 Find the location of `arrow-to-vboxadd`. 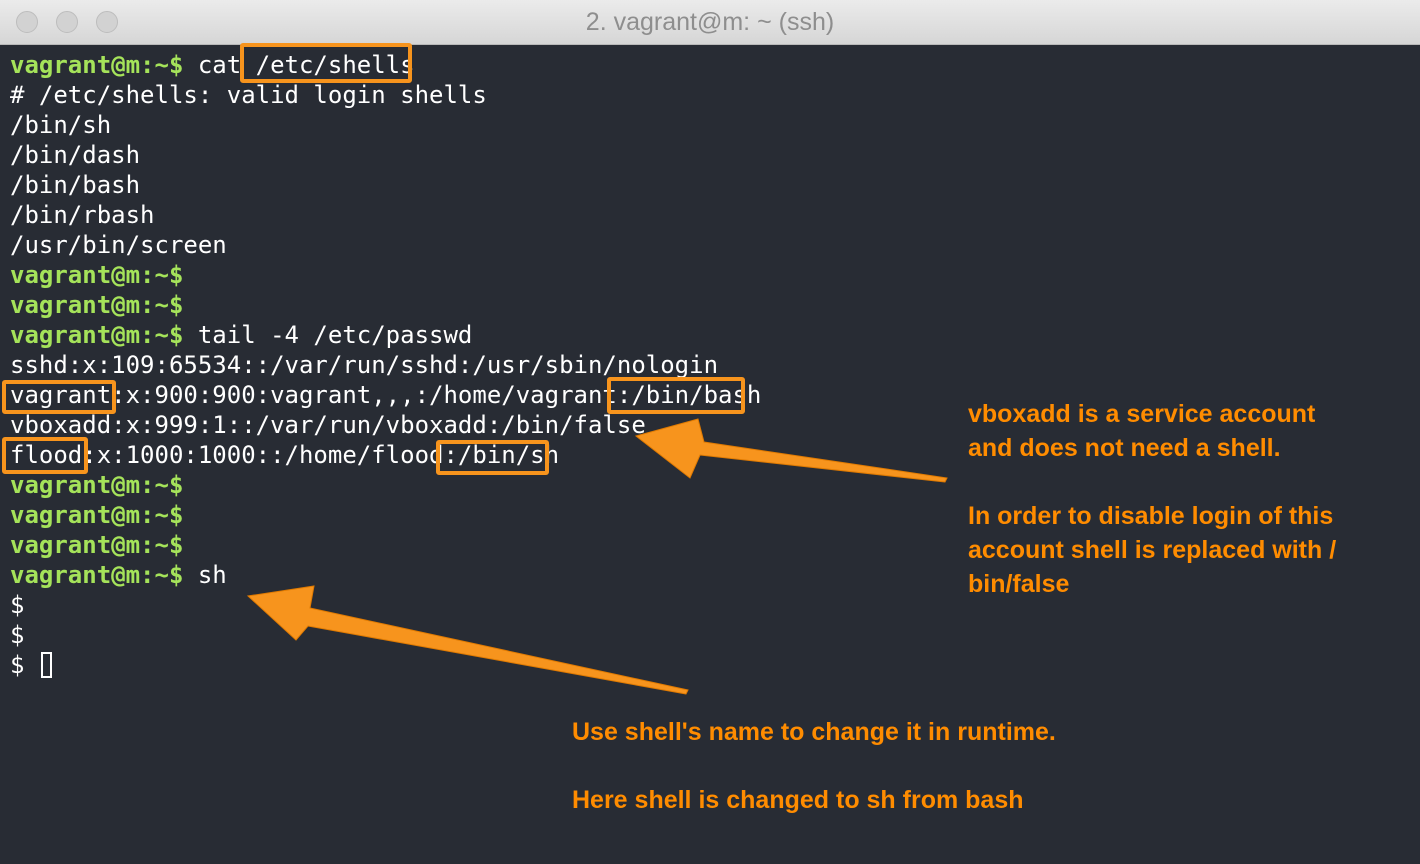

arrow-to-vboxadd is located at coordinates (791, 450).